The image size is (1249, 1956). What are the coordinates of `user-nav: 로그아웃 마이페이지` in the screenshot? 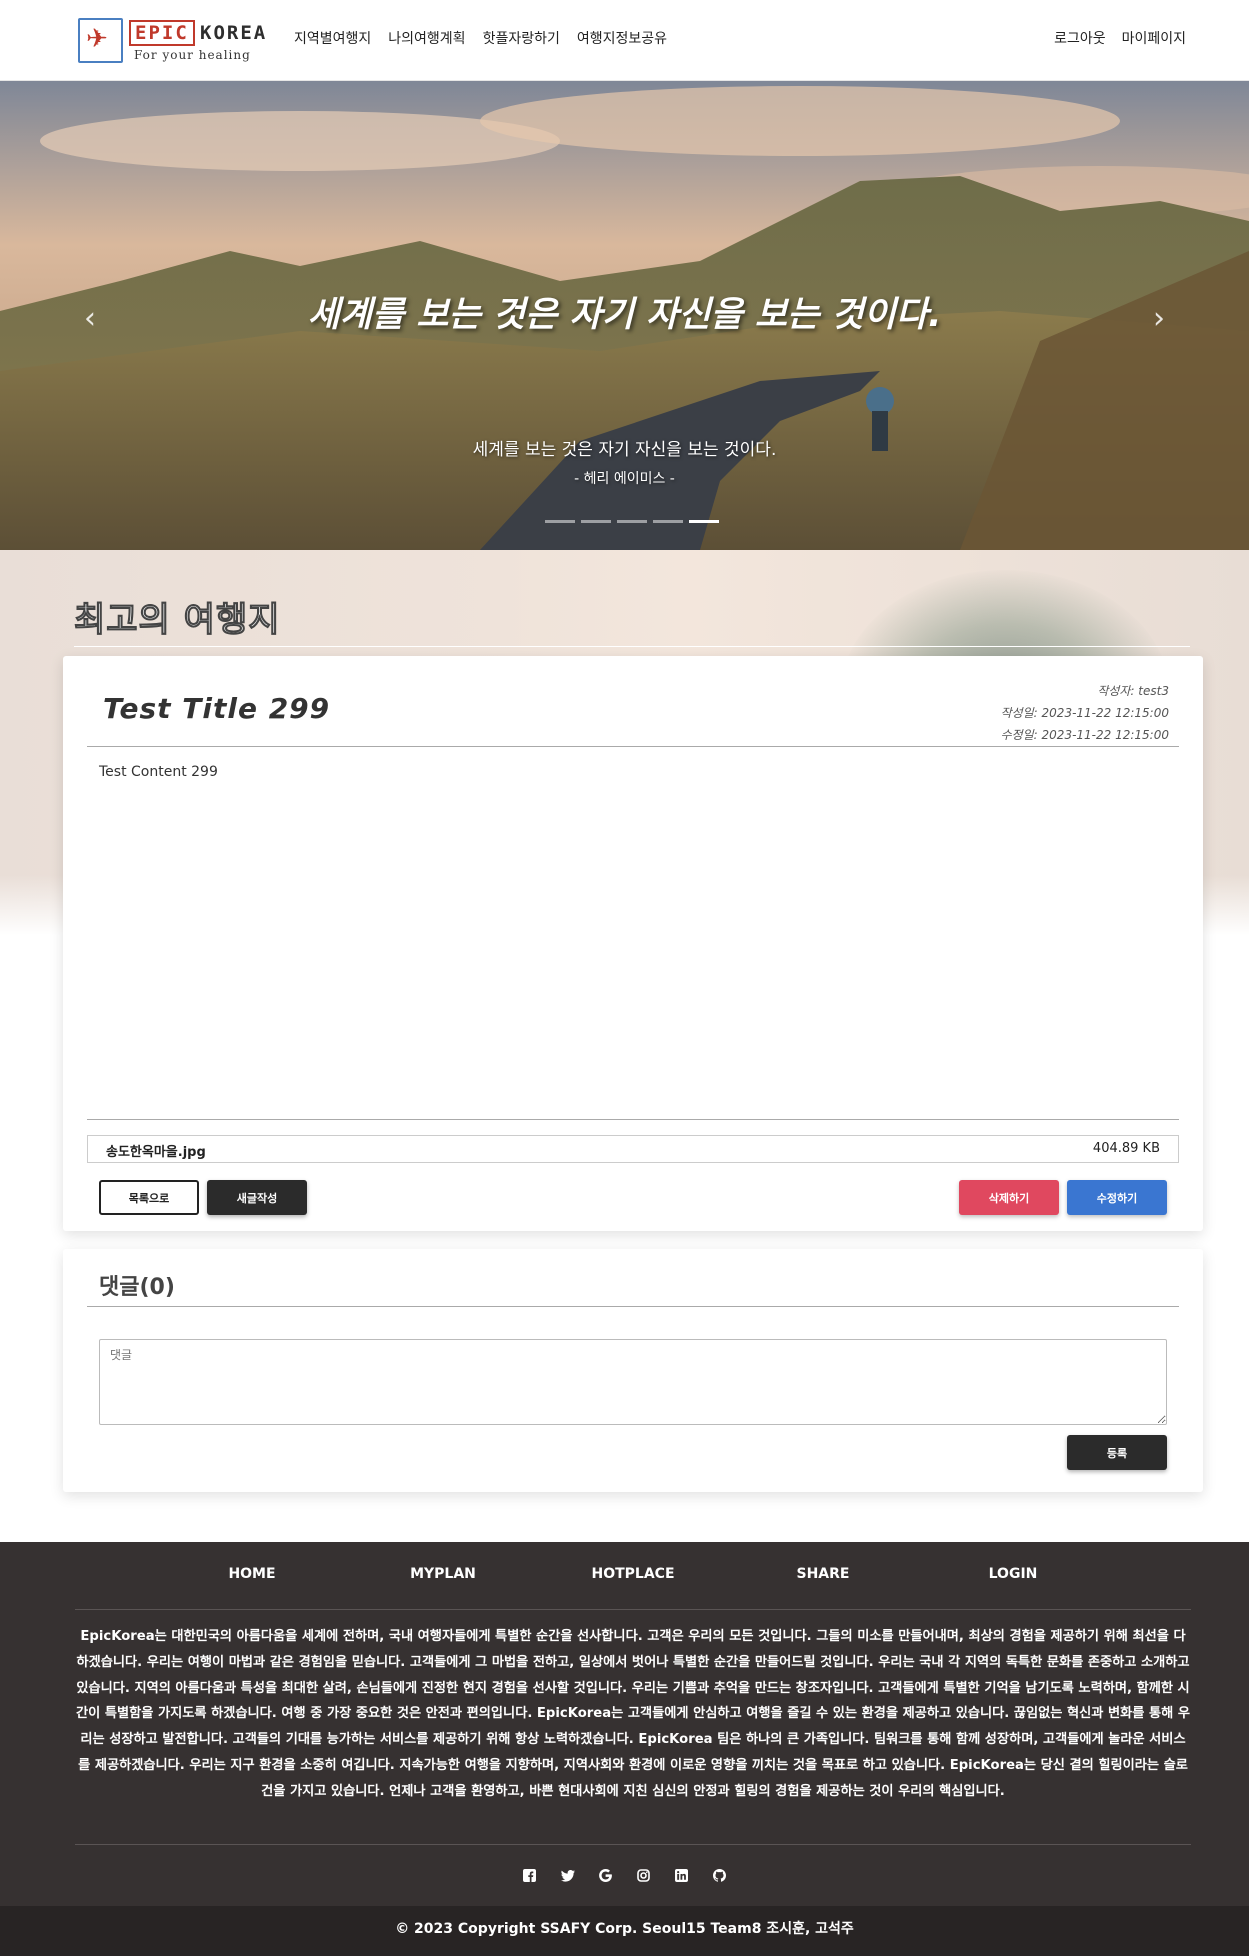 It's located at (1120, 38).